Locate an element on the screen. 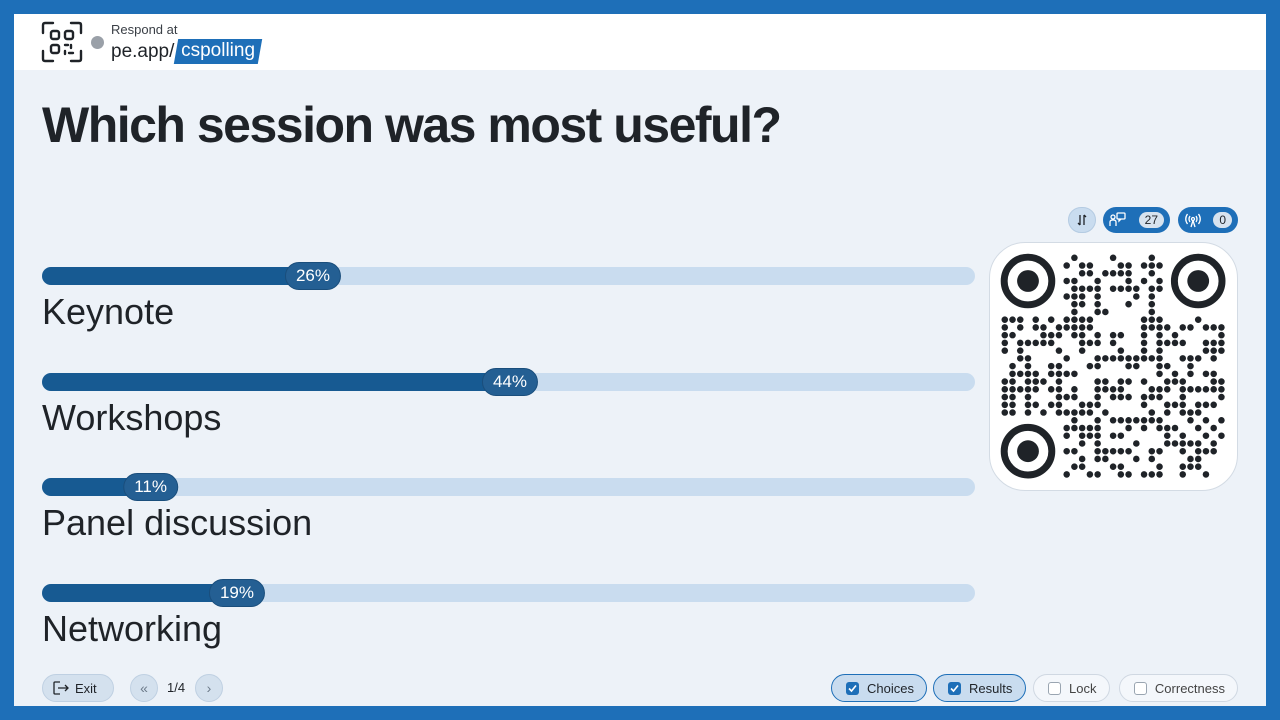  exit-label: Exit is located at coordinates (86, 688).